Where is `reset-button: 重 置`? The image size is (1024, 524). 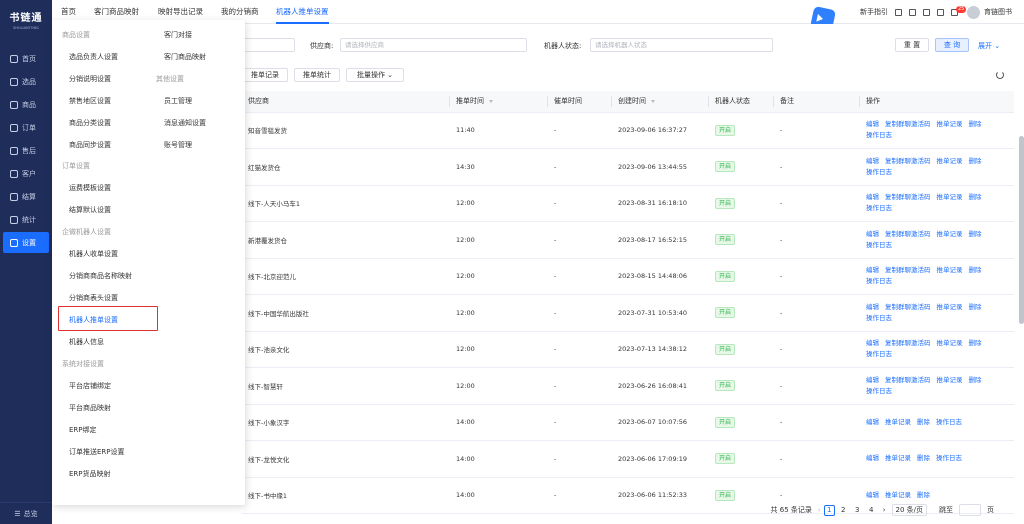 reset-button: 重 置 is located at coordinates (912, 45).